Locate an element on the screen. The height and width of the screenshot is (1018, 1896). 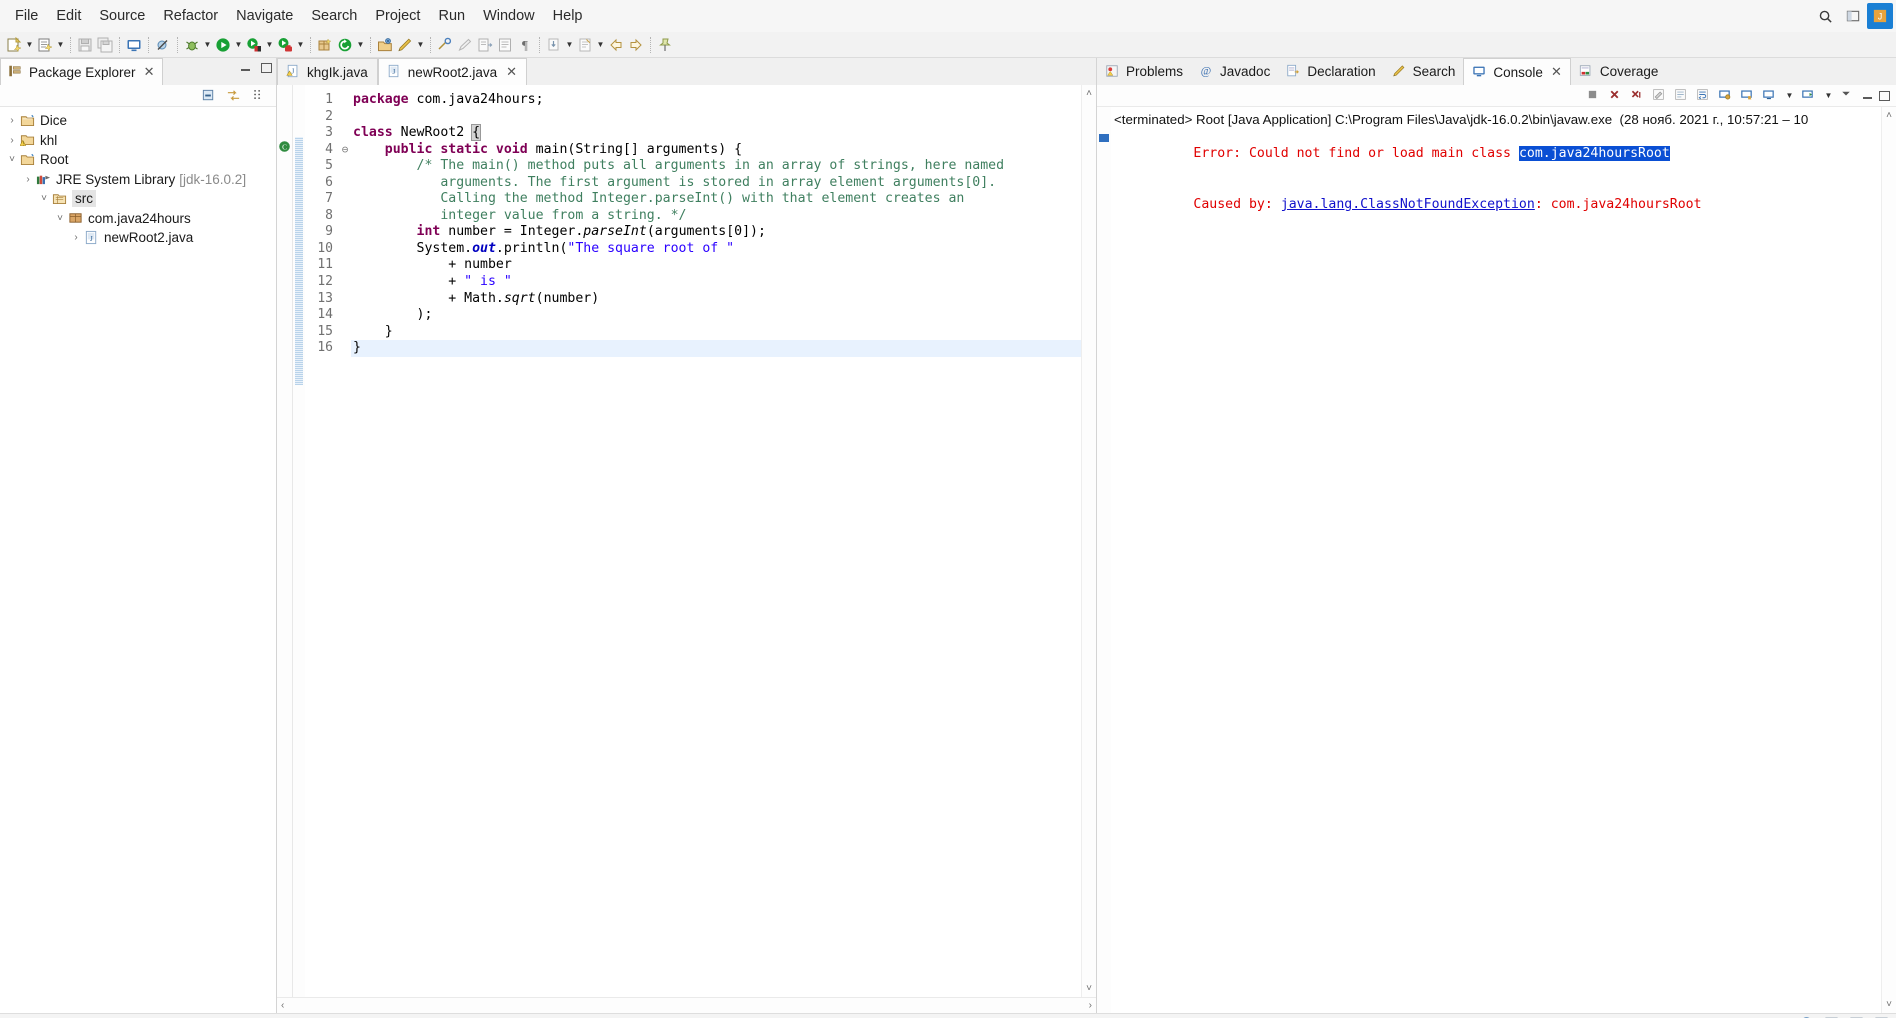
coverage-button is located at coordinates (254, 45).